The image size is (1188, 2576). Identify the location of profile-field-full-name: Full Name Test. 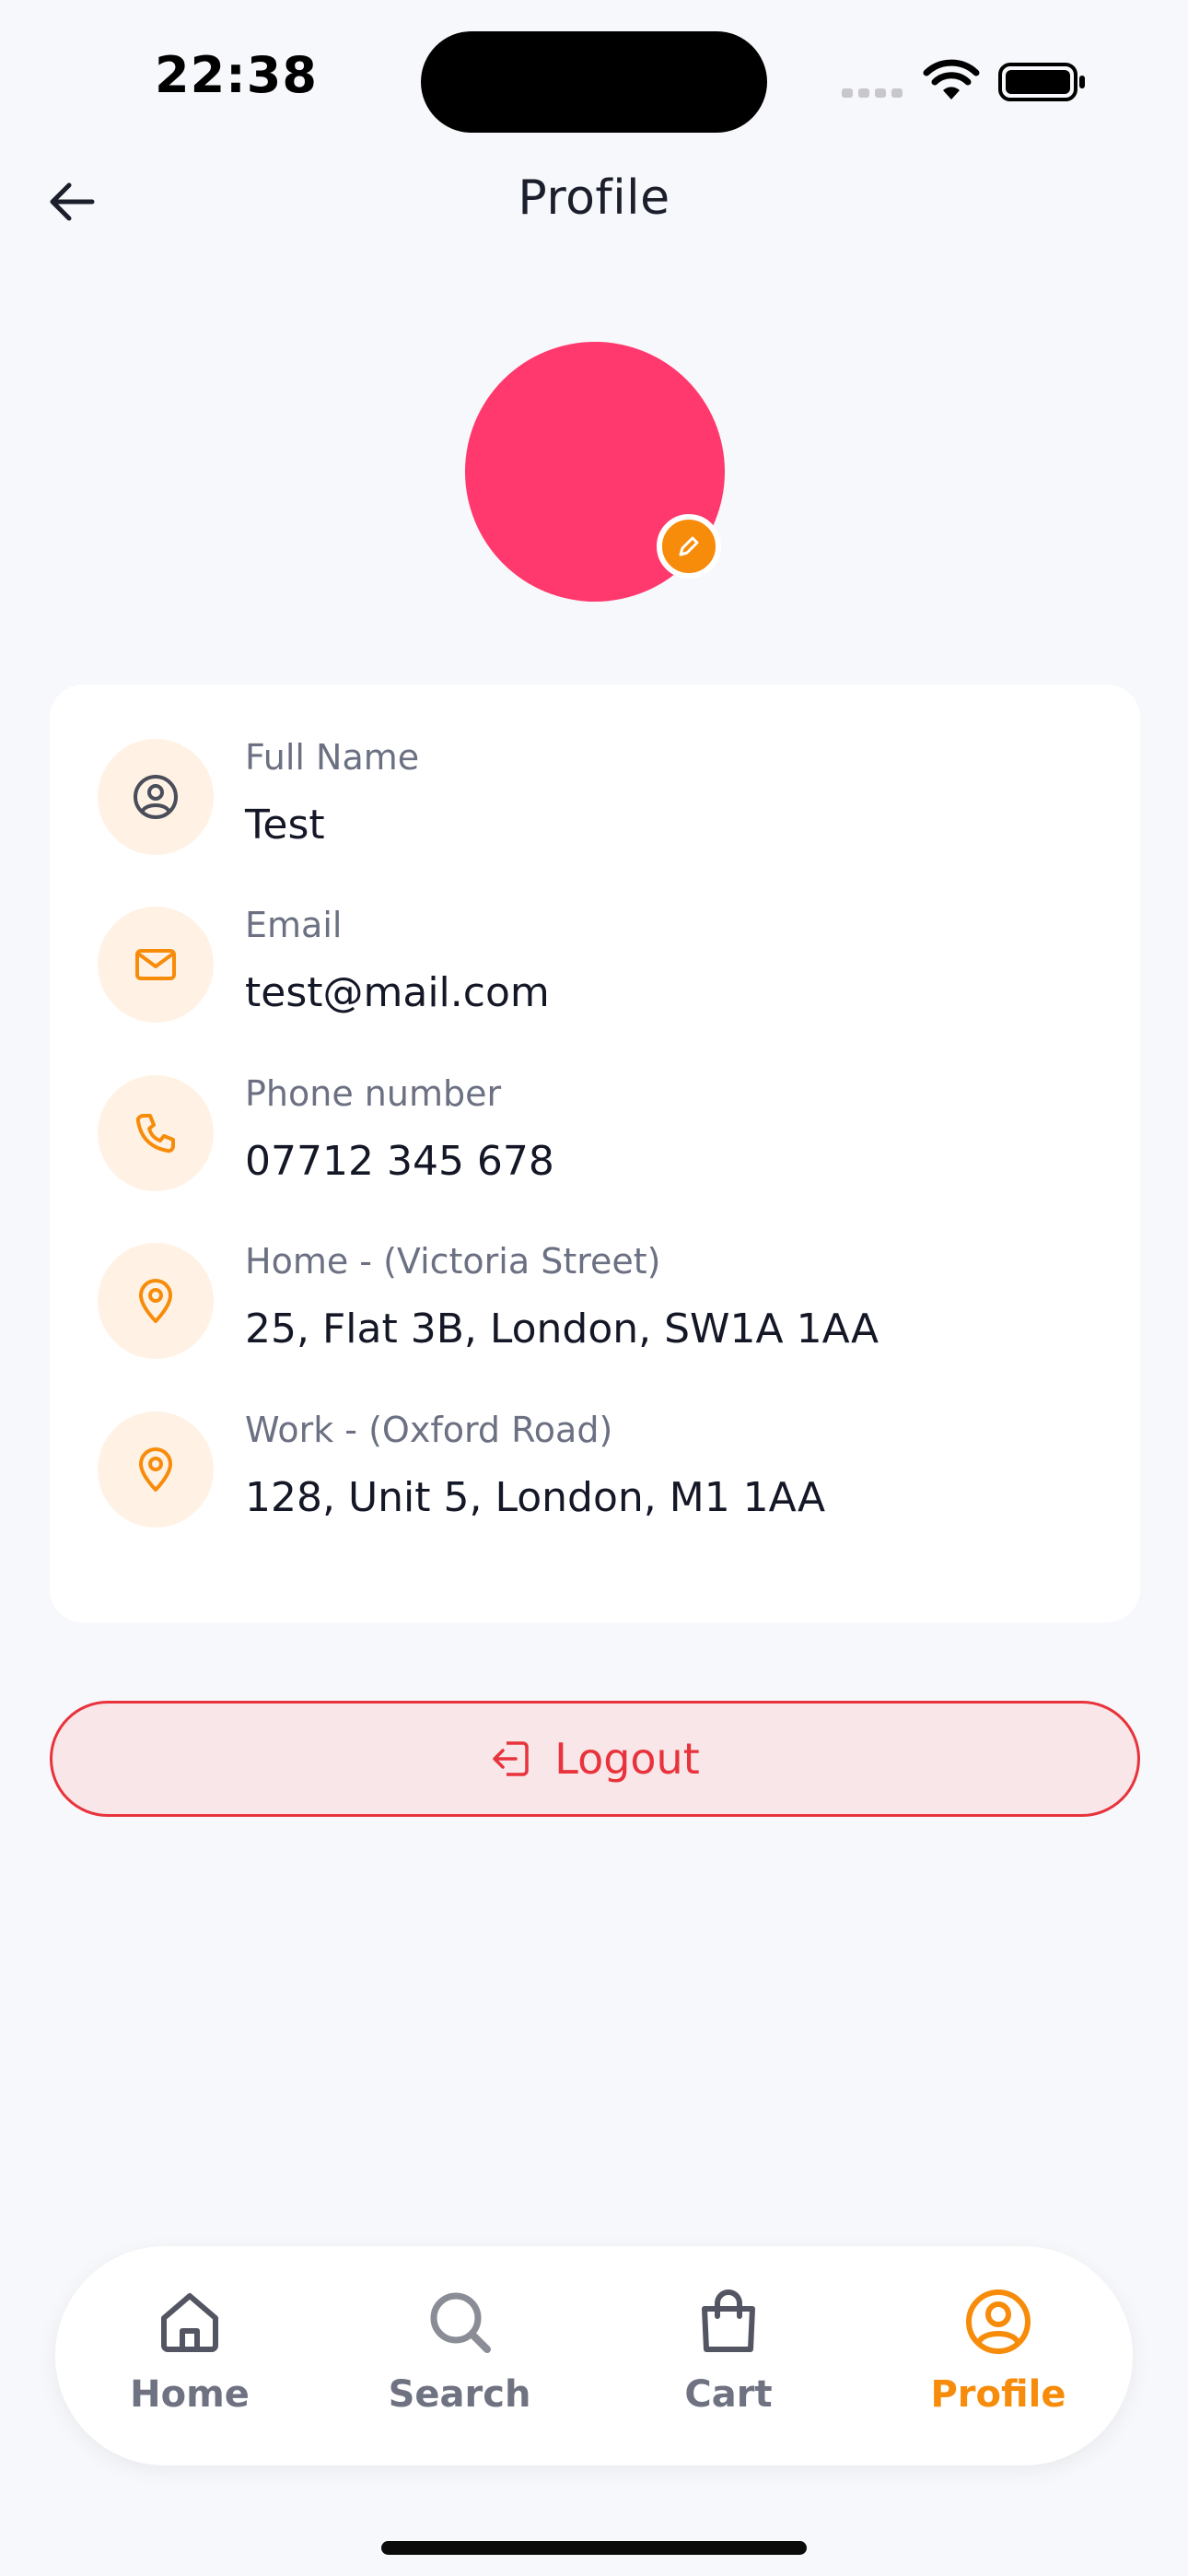
(604, 796).